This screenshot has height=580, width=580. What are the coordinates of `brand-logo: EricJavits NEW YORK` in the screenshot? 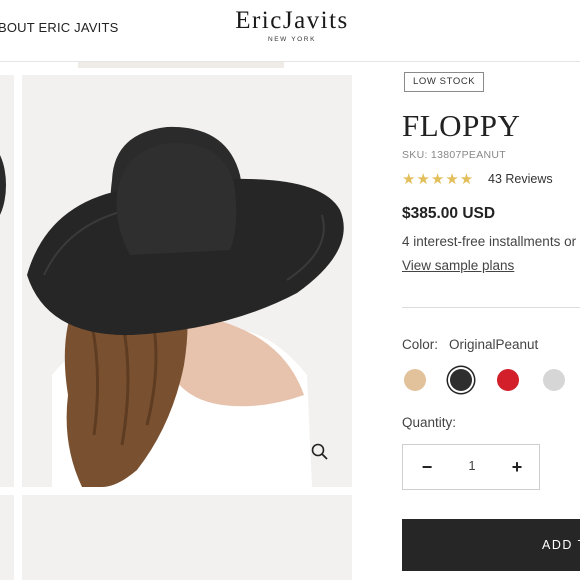 It's located at (292, 23).